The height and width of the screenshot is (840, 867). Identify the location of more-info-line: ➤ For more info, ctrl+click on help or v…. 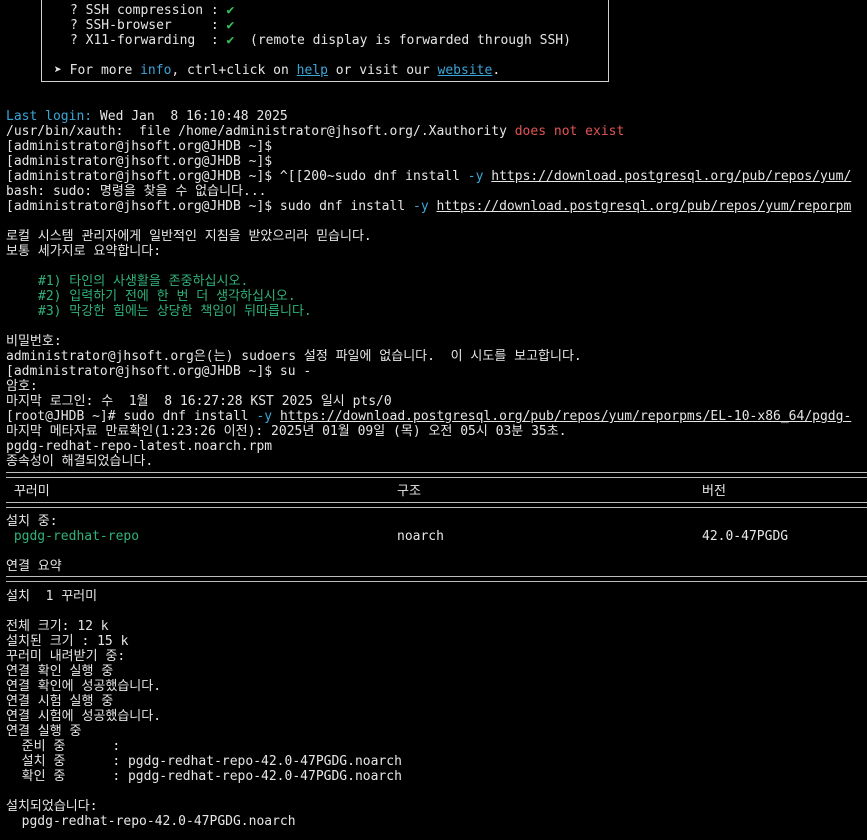
(277, 70).